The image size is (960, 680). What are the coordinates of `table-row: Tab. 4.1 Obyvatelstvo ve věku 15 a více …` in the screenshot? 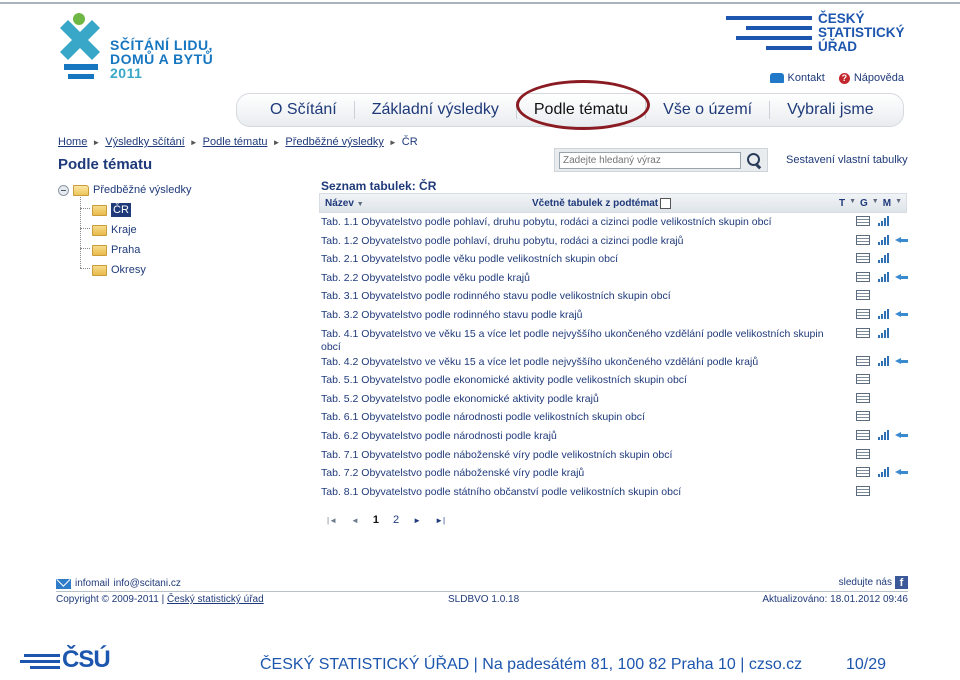 It's located at (614, 340).